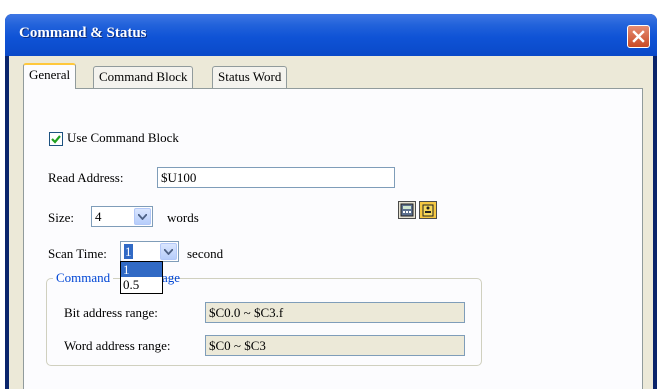 The height and width of the screenshot is (389, 660). I want to click on address-calculator-button, so click(407, 210).